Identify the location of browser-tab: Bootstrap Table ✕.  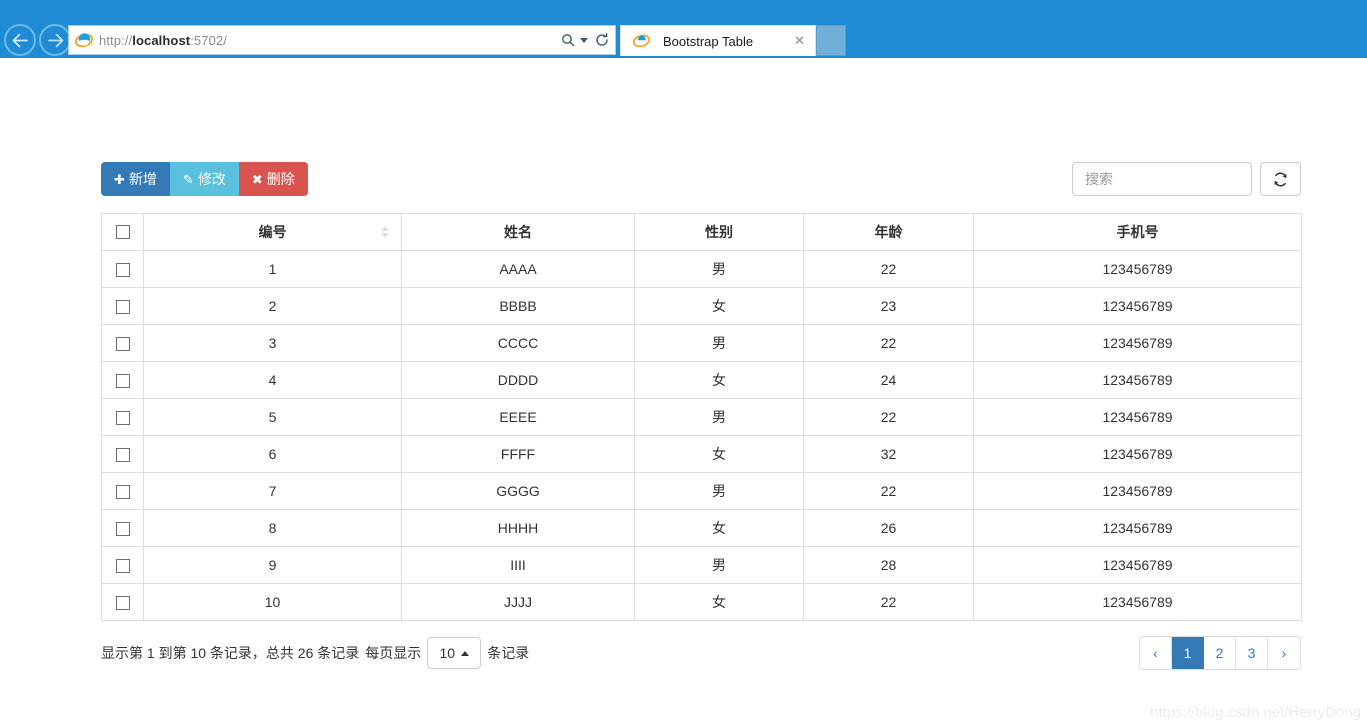
(718, 40).